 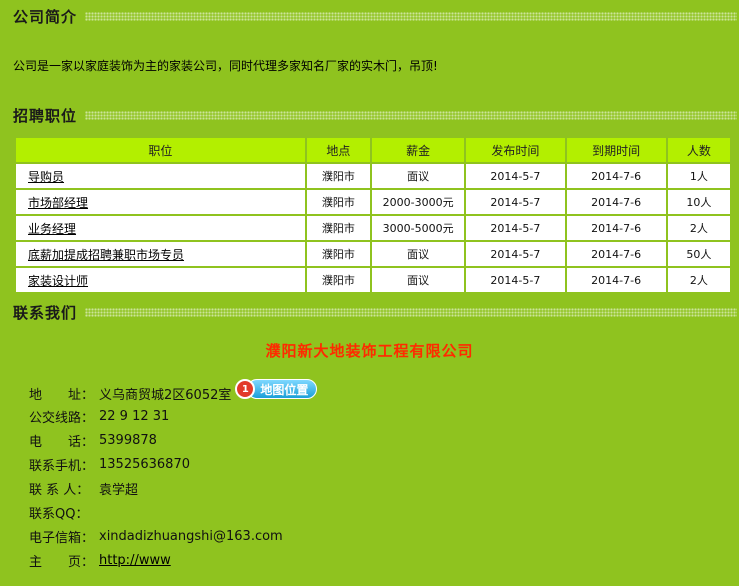 I want to click on section-header-contact: 联系我们, so click(x=369, y=312).